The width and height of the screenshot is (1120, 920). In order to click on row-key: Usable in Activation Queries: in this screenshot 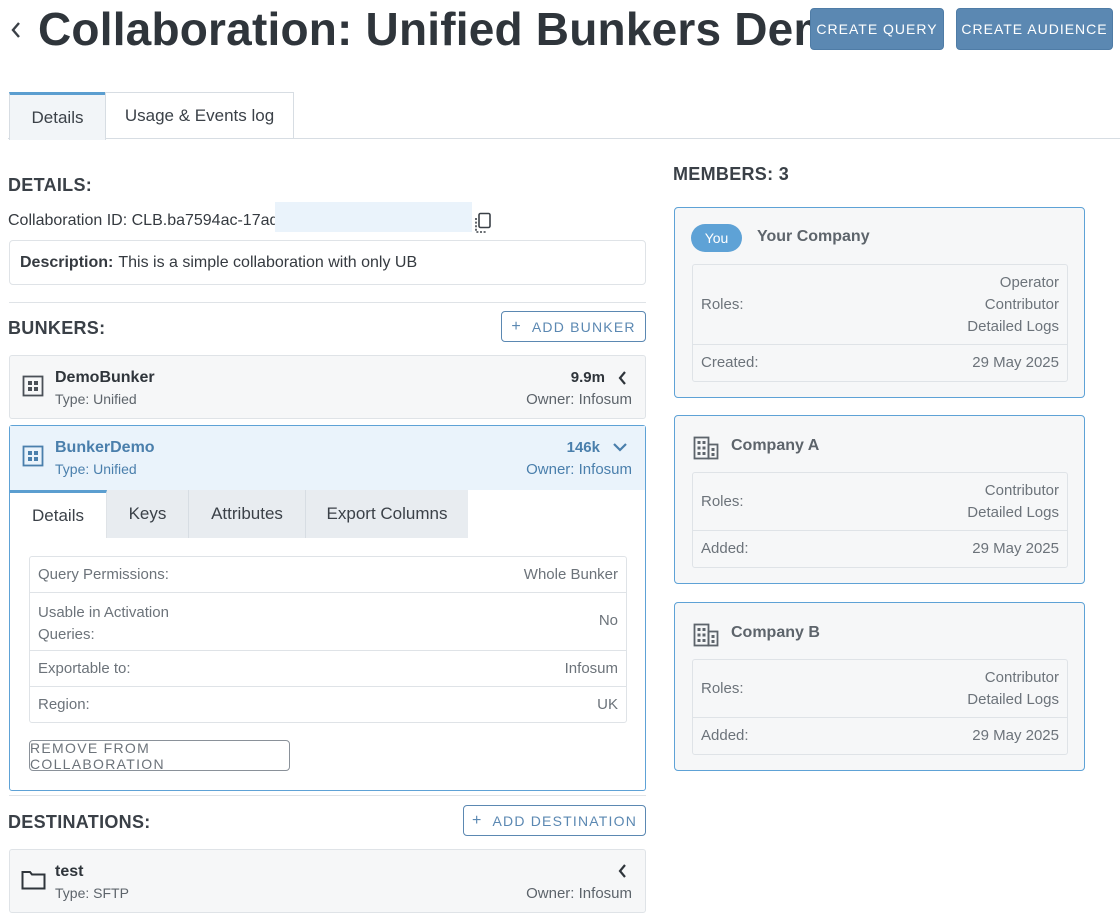, I will do `click(103, 623)`.